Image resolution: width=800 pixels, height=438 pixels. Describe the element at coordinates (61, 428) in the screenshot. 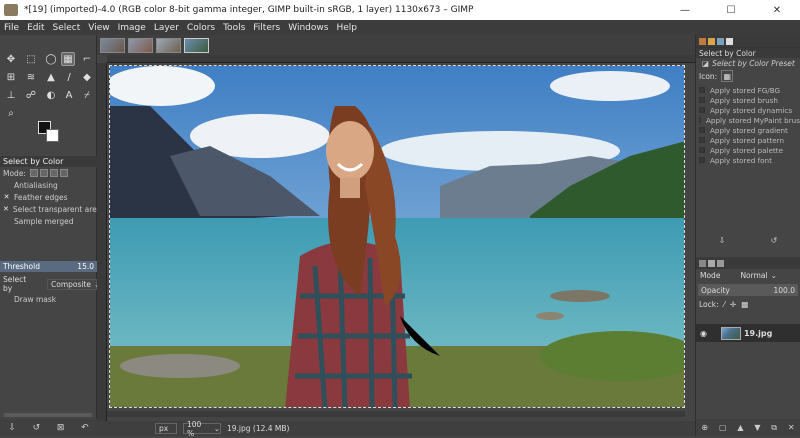

I see `delete-options-icon: ⊠` at that location.